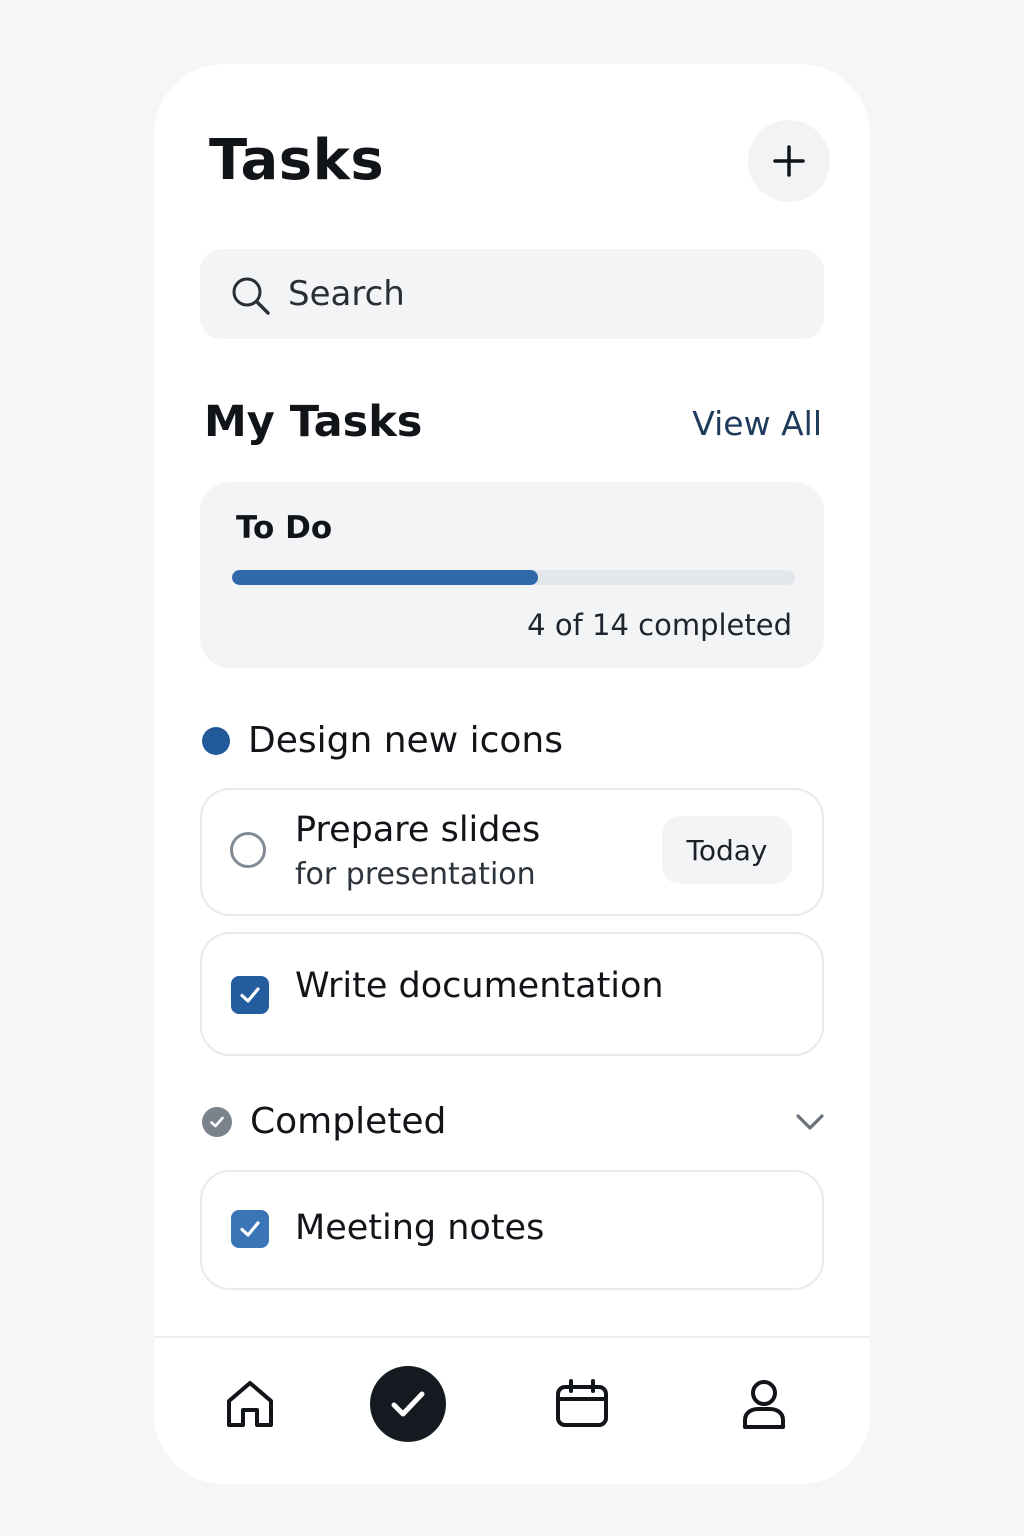 The height and width of the screenshot is (1536, 1024). Describe the element at coordinates (512, 852) in the screenshot. I see `task-card-prepare-slides: Prepare slides for presentation Today` at that location.